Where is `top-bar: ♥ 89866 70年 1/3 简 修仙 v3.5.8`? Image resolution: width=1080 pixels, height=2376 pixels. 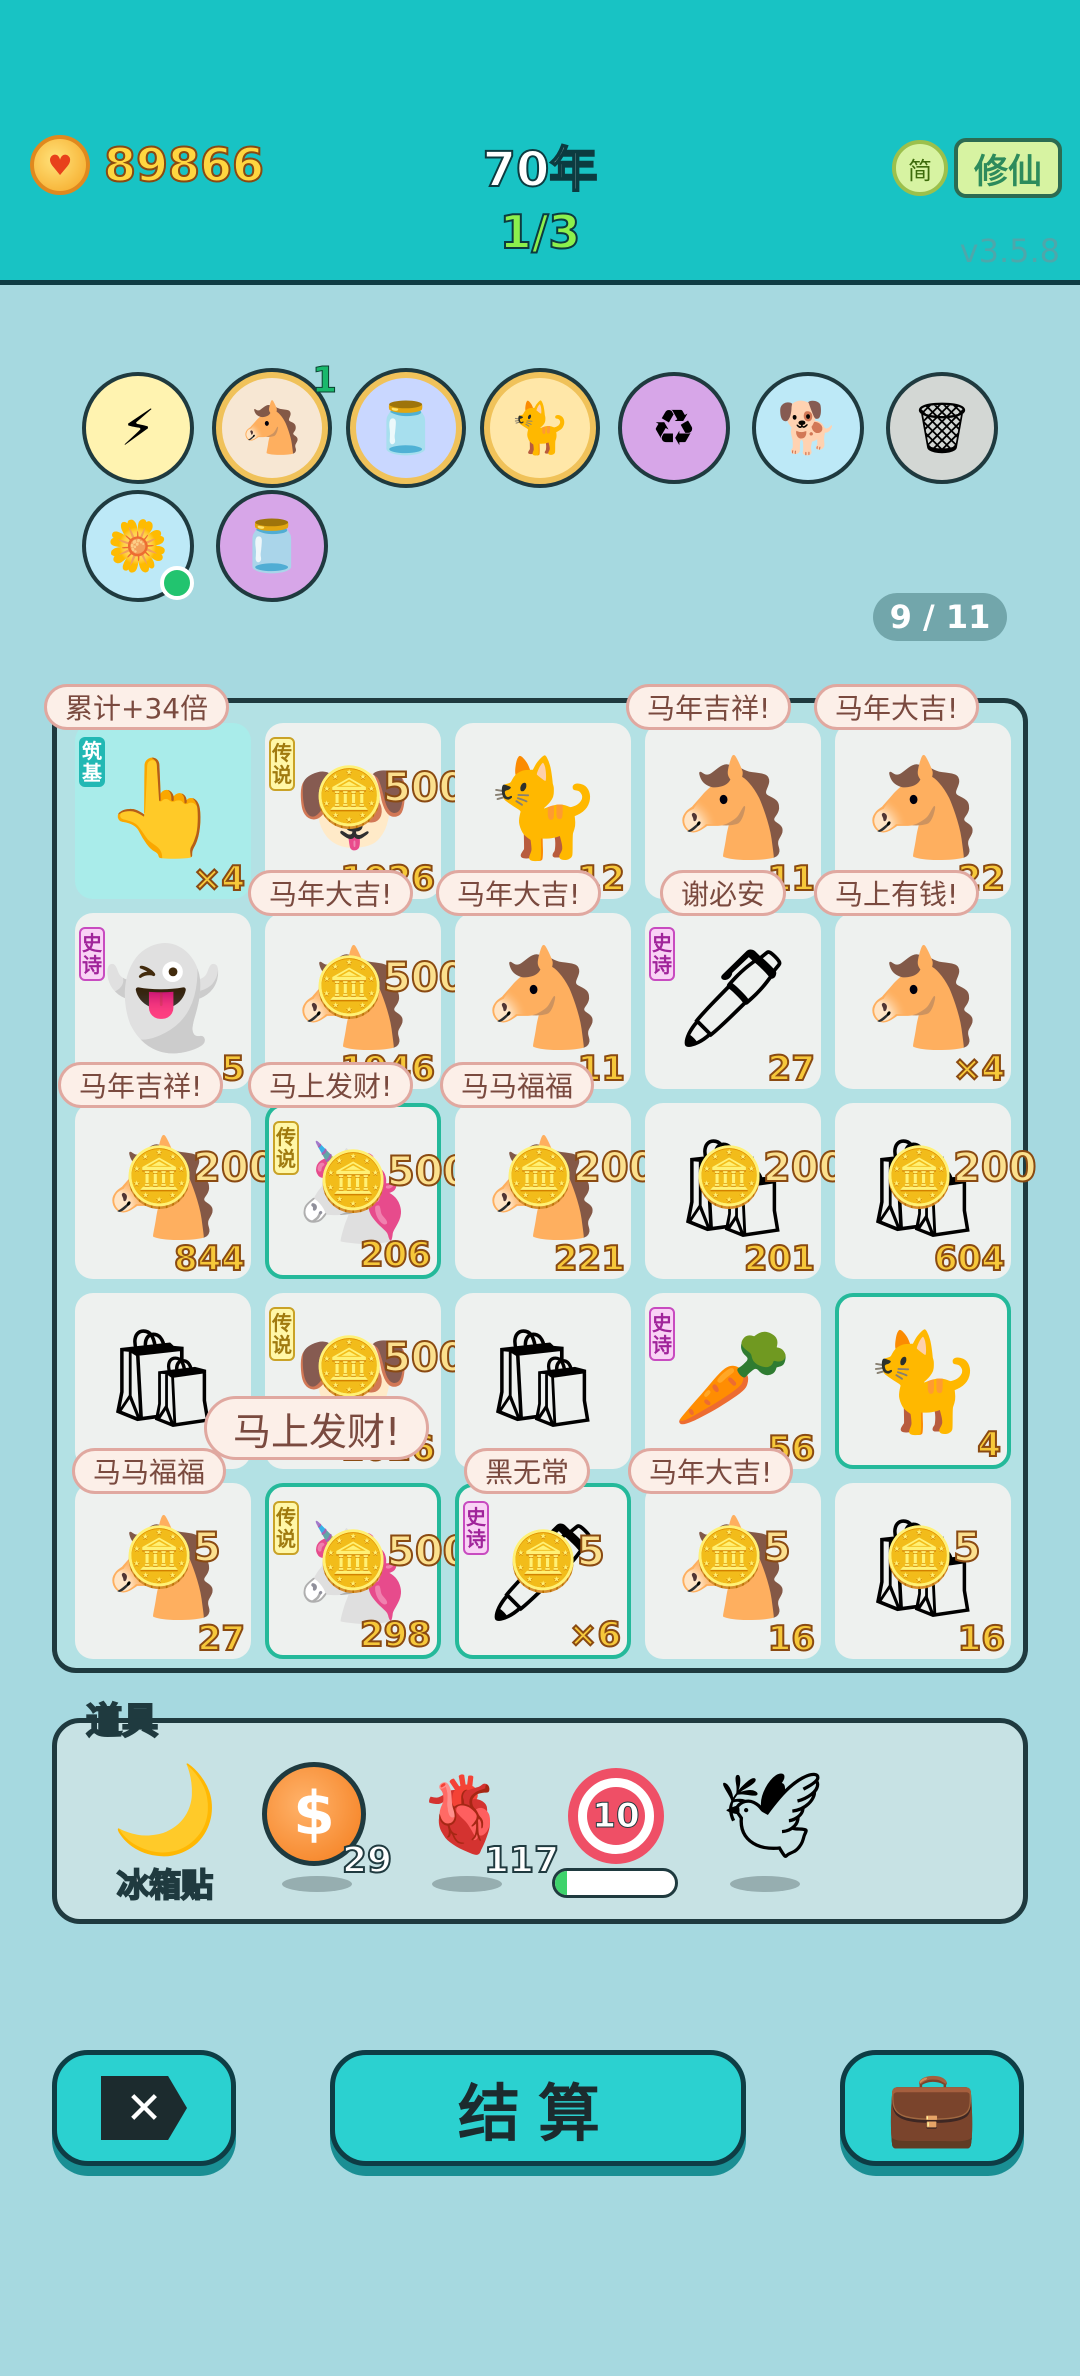 top-bar: ♥ 89866 70年 1/3 简 修仙 v3.5.8 is located at coordinates (540, 142).